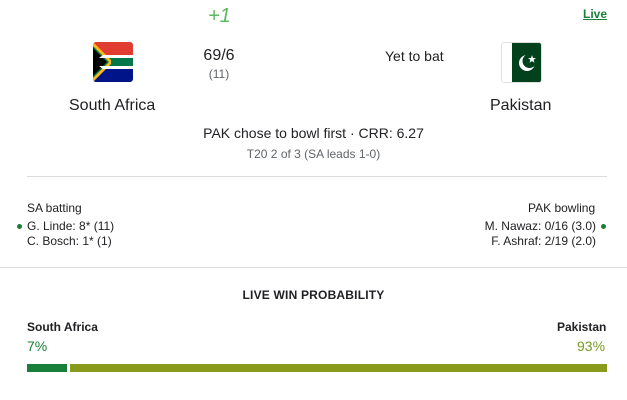  Describe the element at coordinates (47, 368) in the screenshot. I see `win-prob-bar-team-a` at that location.